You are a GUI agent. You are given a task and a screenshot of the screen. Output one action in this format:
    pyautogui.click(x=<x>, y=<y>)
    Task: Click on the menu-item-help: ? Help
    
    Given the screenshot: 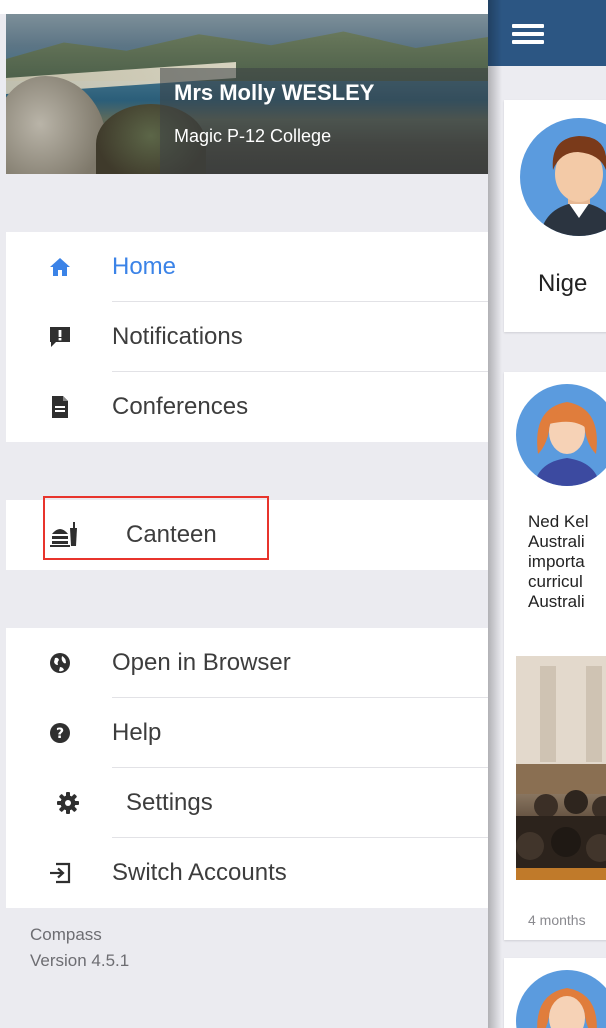 What is the action you would take?
    pyautogui.click(x=247, y=733)
    